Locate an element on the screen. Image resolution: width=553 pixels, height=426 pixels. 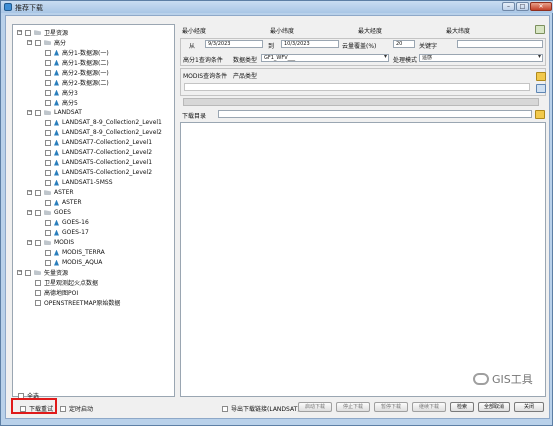
tree-item: LANDSAT5-Collection2_Level1 is located at coordinates (94, 162).